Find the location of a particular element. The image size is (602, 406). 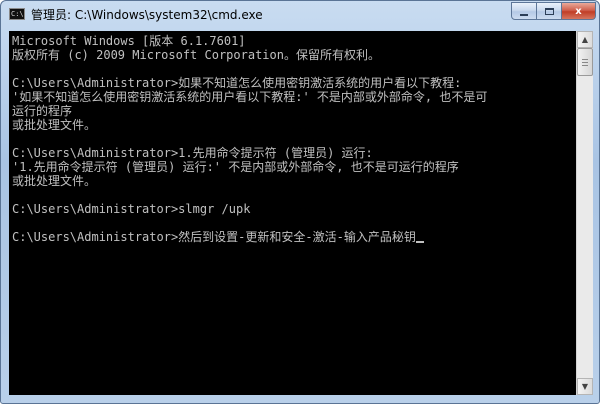

scroll-up-button: ▲ is located at coordinates (585, 39).